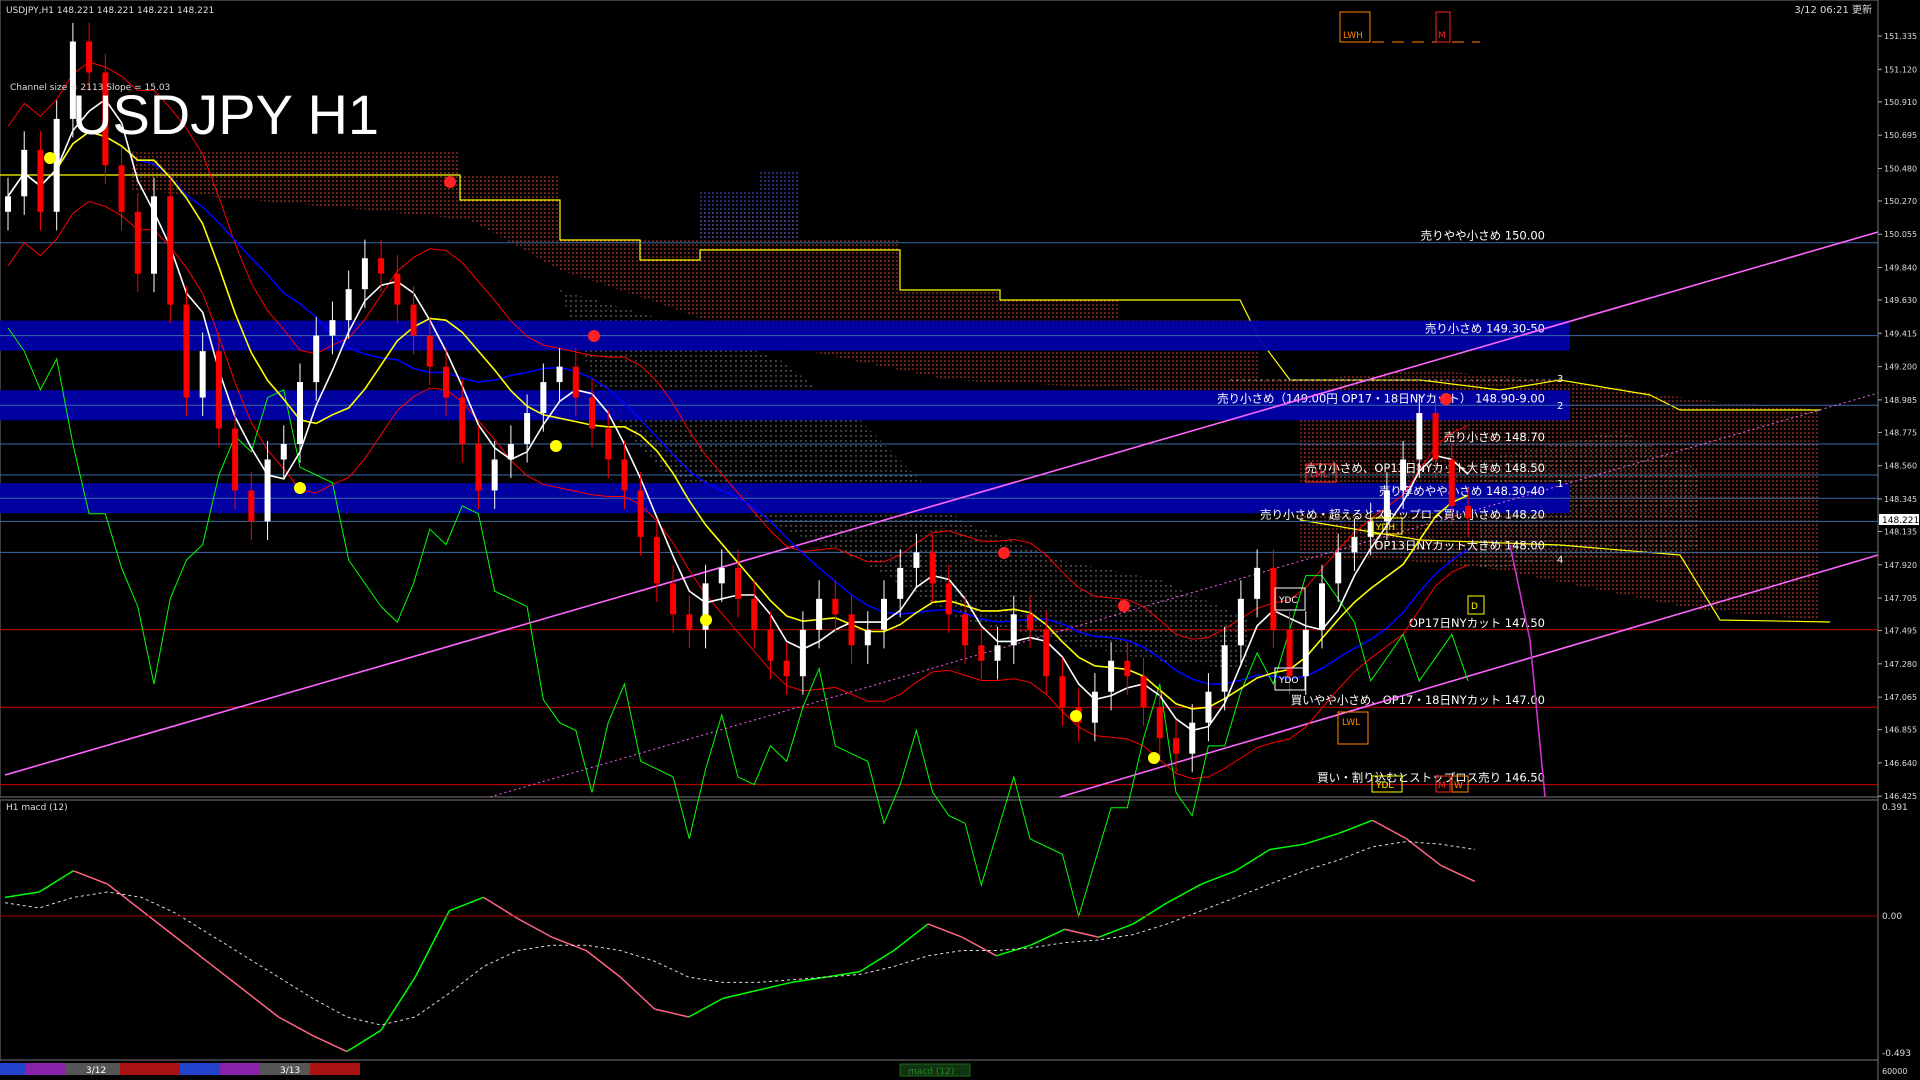 This screenshot has width=1920, height=1080. What do you see at coordinates (1900, 521) in the screenshot?
I see `current-price-label: 148.221` at bounding box center [1900, 521].